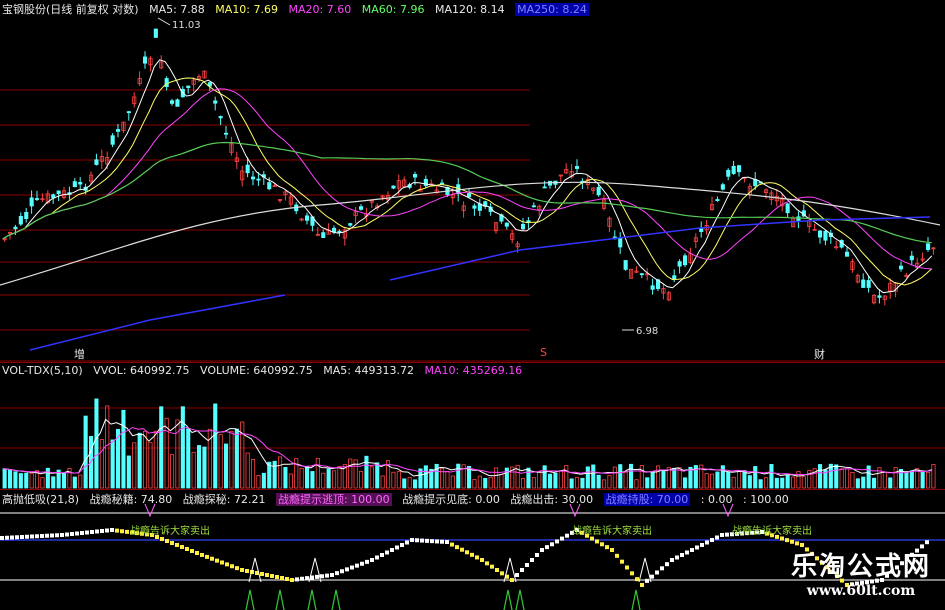  What do you see at coordinates (645, 570) in the screenshot?
I see `buy-signal-marker` at bounding box center [645, 570].